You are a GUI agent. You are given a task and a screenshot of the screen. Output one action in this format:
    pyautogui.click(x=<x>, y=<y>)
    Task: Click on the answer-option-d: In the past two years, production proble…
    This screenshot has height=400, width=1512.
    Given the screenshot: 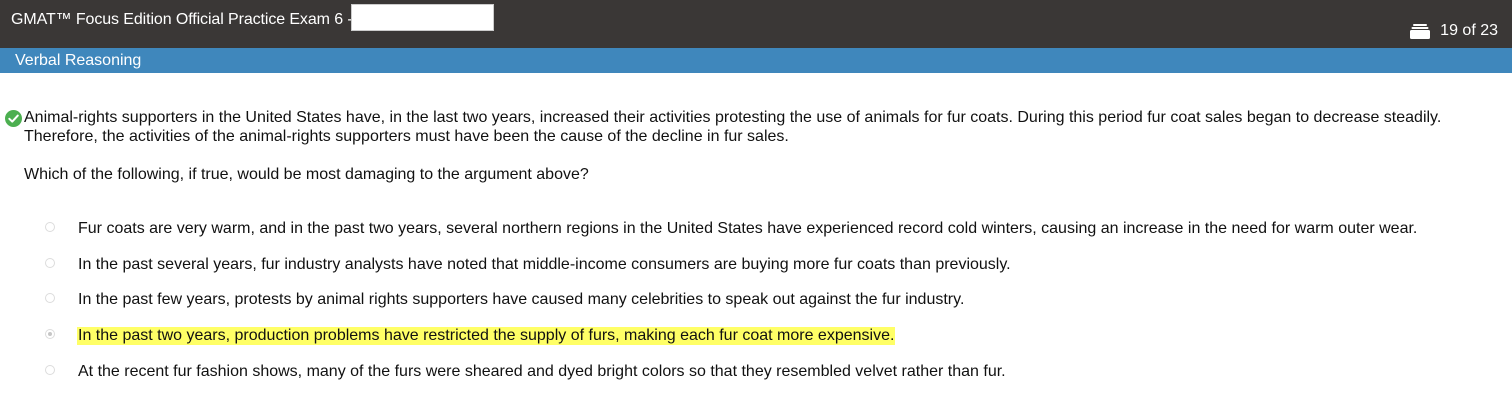 What is the action you would take?
    pyautogui.click(x=756, y=336)
    